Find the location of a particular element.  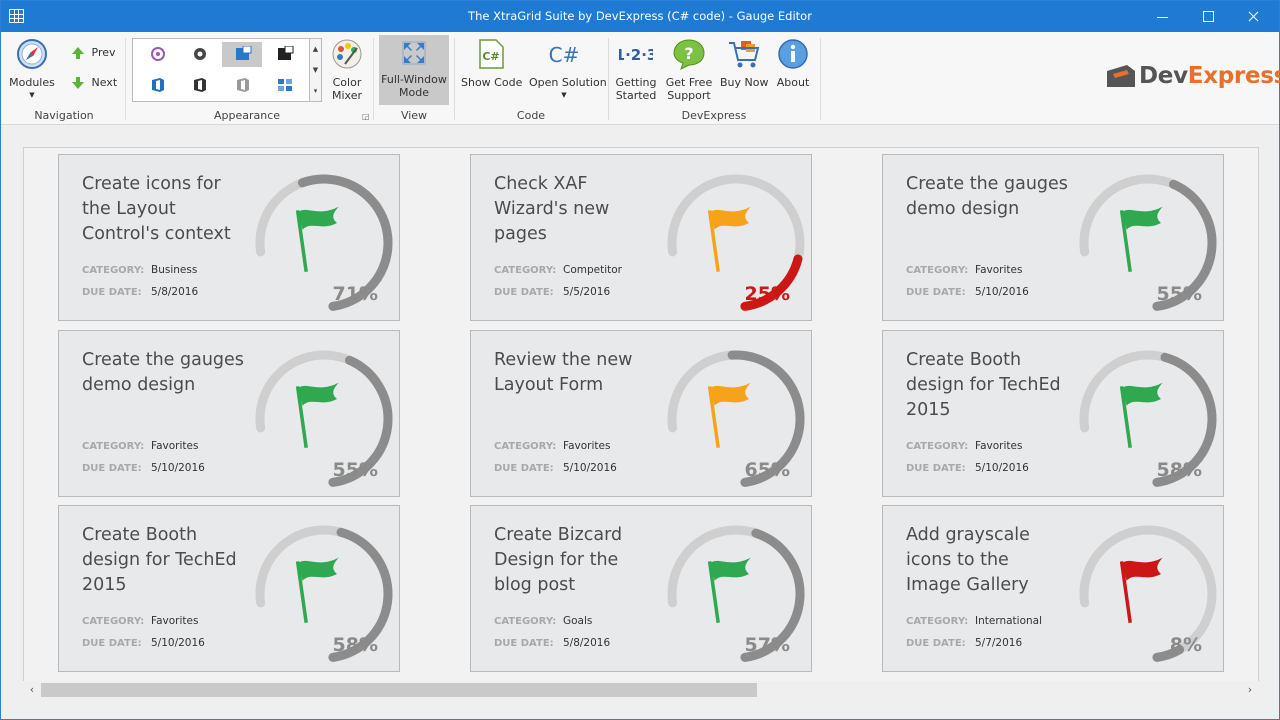

task-category: CATEGORY: Competitor is located at coordinates (558, 270).